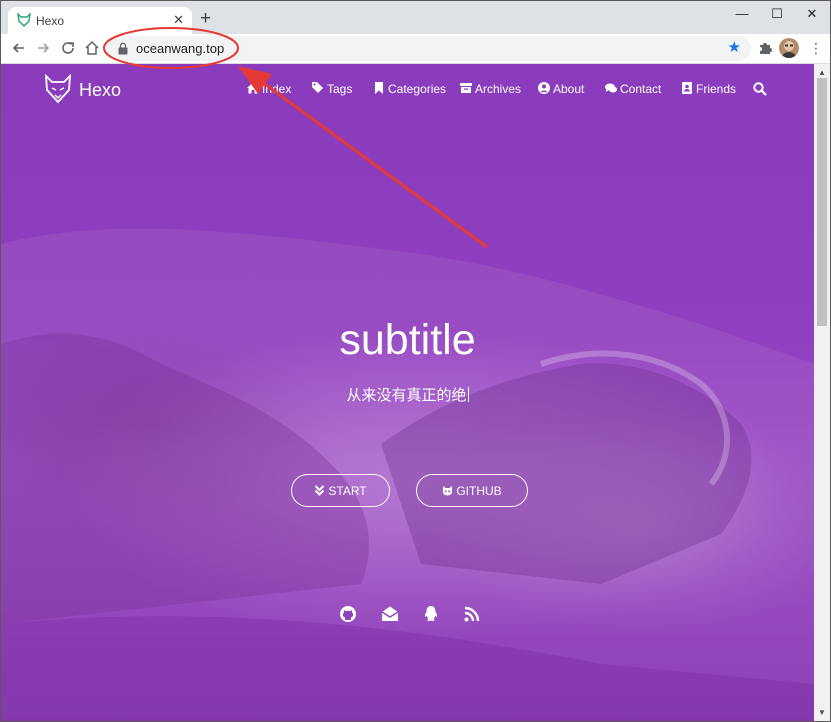  Describe the element at coordinates (178, 20) in the screenshot. I see `tab-close-icon: ✕` at that location.